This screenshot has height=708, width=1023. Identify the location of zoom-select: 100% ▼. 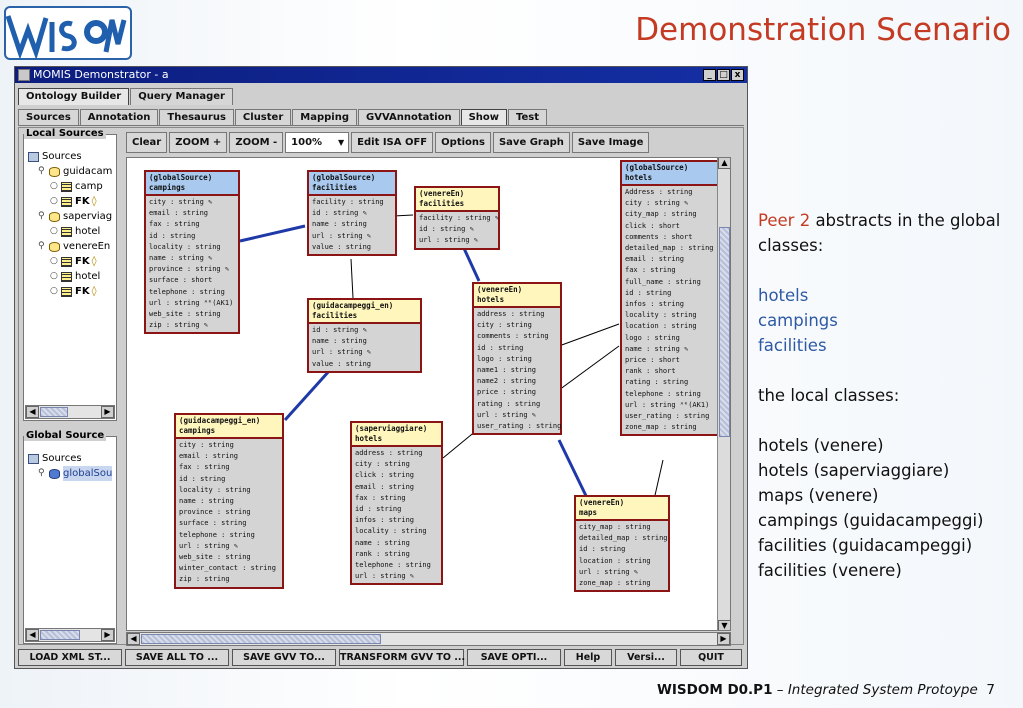
(317, 142).